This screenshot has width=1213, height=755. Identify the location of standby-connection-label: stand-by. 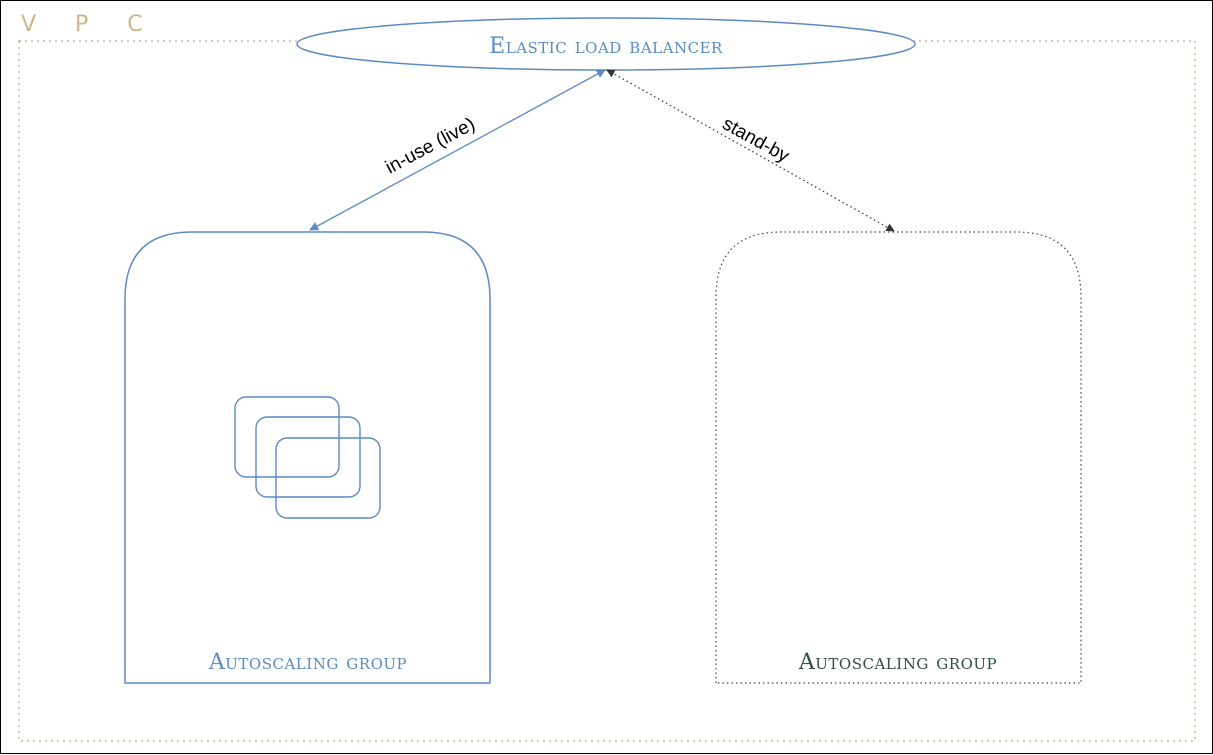
(756, 140).